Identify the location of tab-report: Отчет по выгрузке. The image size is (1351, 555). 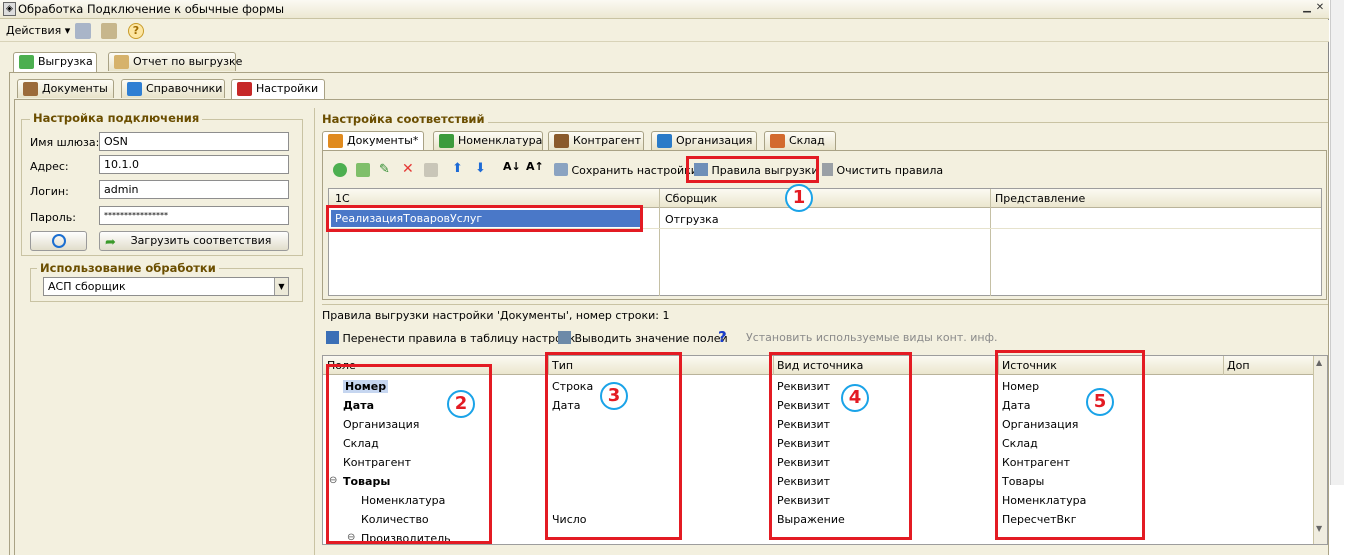
(175, 61).